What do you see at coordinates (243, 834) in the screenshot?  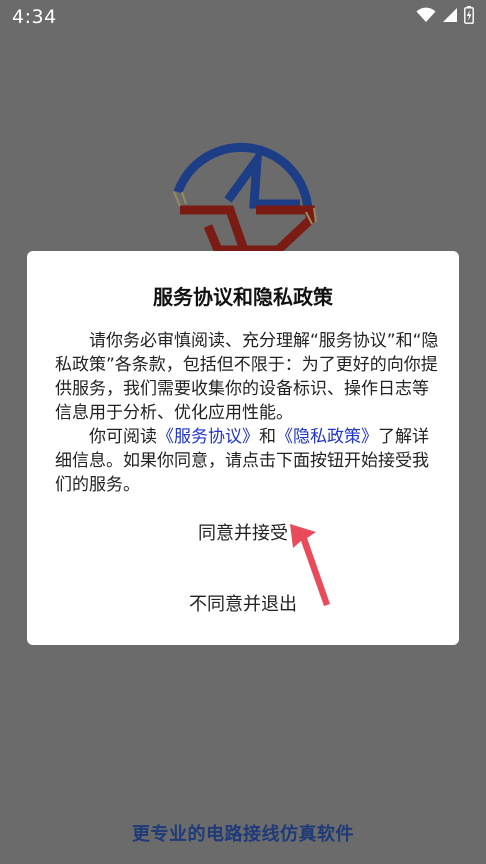 I see `footer-tagline: 更专业的电路接线仿真软件` at bounding box center [243, 834].